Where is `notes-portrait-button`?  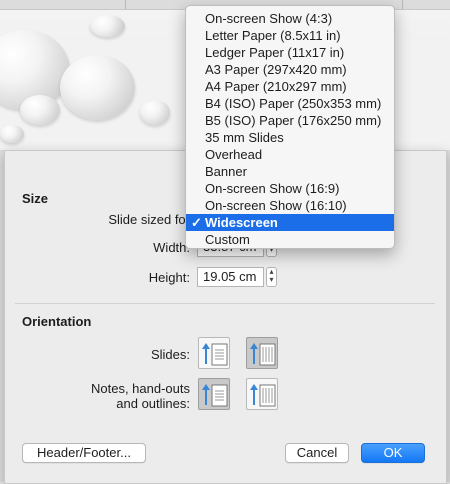
notes-portrait-button is located at coordinates (214, 394).